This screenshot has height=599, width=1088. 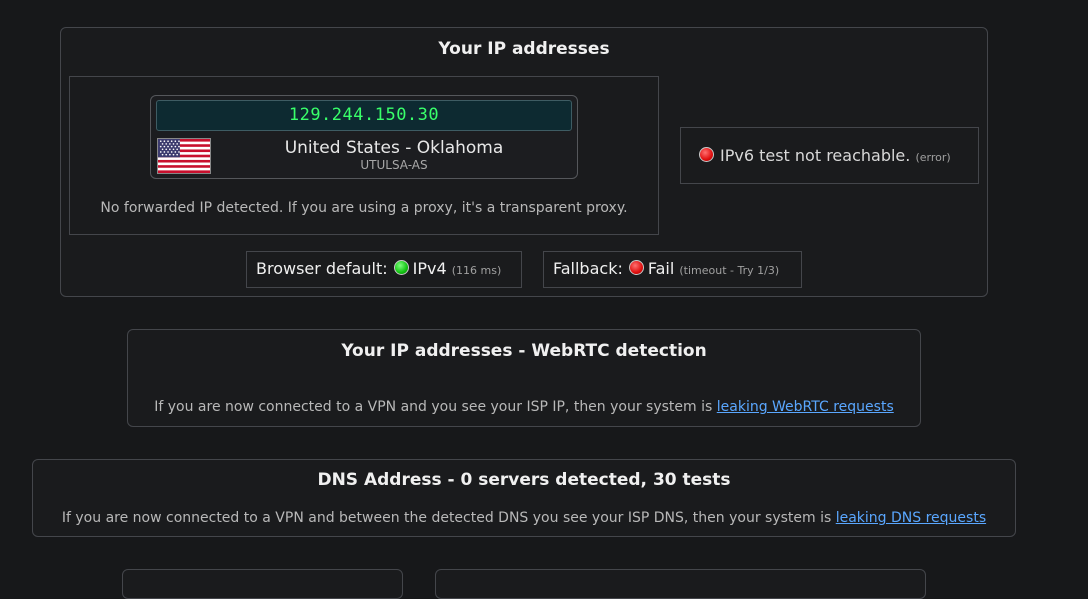 I want to click on green-status-icon, so click(x=401, y=267).